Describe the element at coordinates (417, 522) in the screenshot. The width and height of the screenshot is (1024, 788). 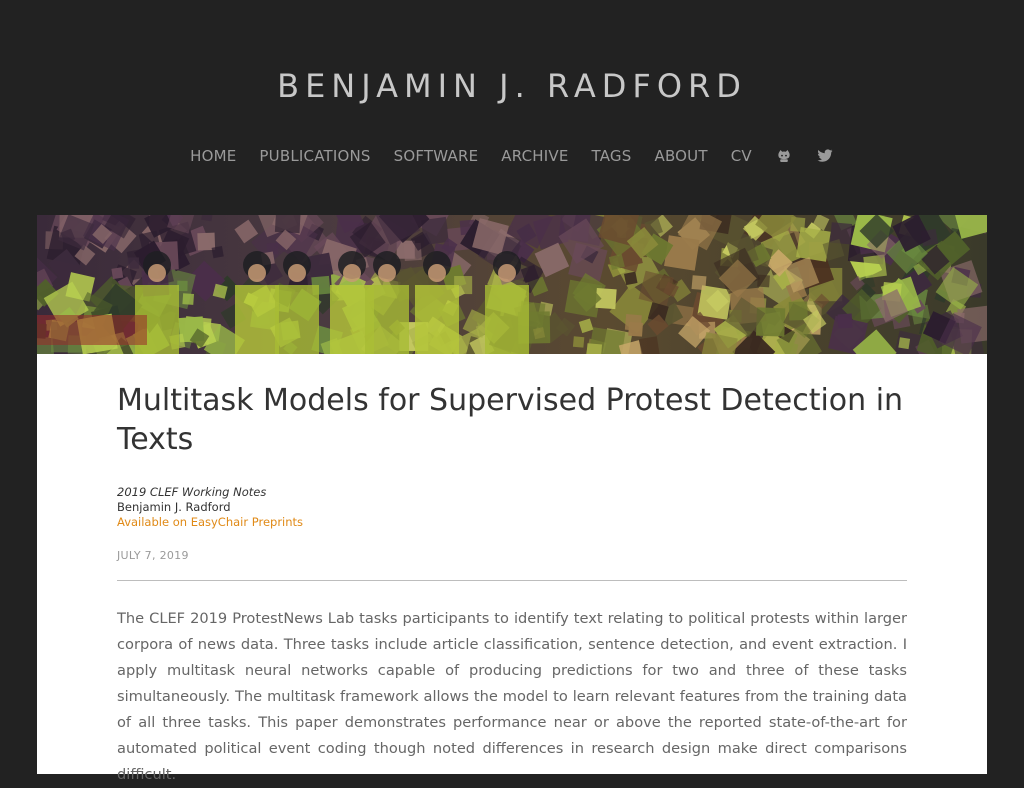
I see `preprint-link: Available on EasyChair Preprints` at that location.